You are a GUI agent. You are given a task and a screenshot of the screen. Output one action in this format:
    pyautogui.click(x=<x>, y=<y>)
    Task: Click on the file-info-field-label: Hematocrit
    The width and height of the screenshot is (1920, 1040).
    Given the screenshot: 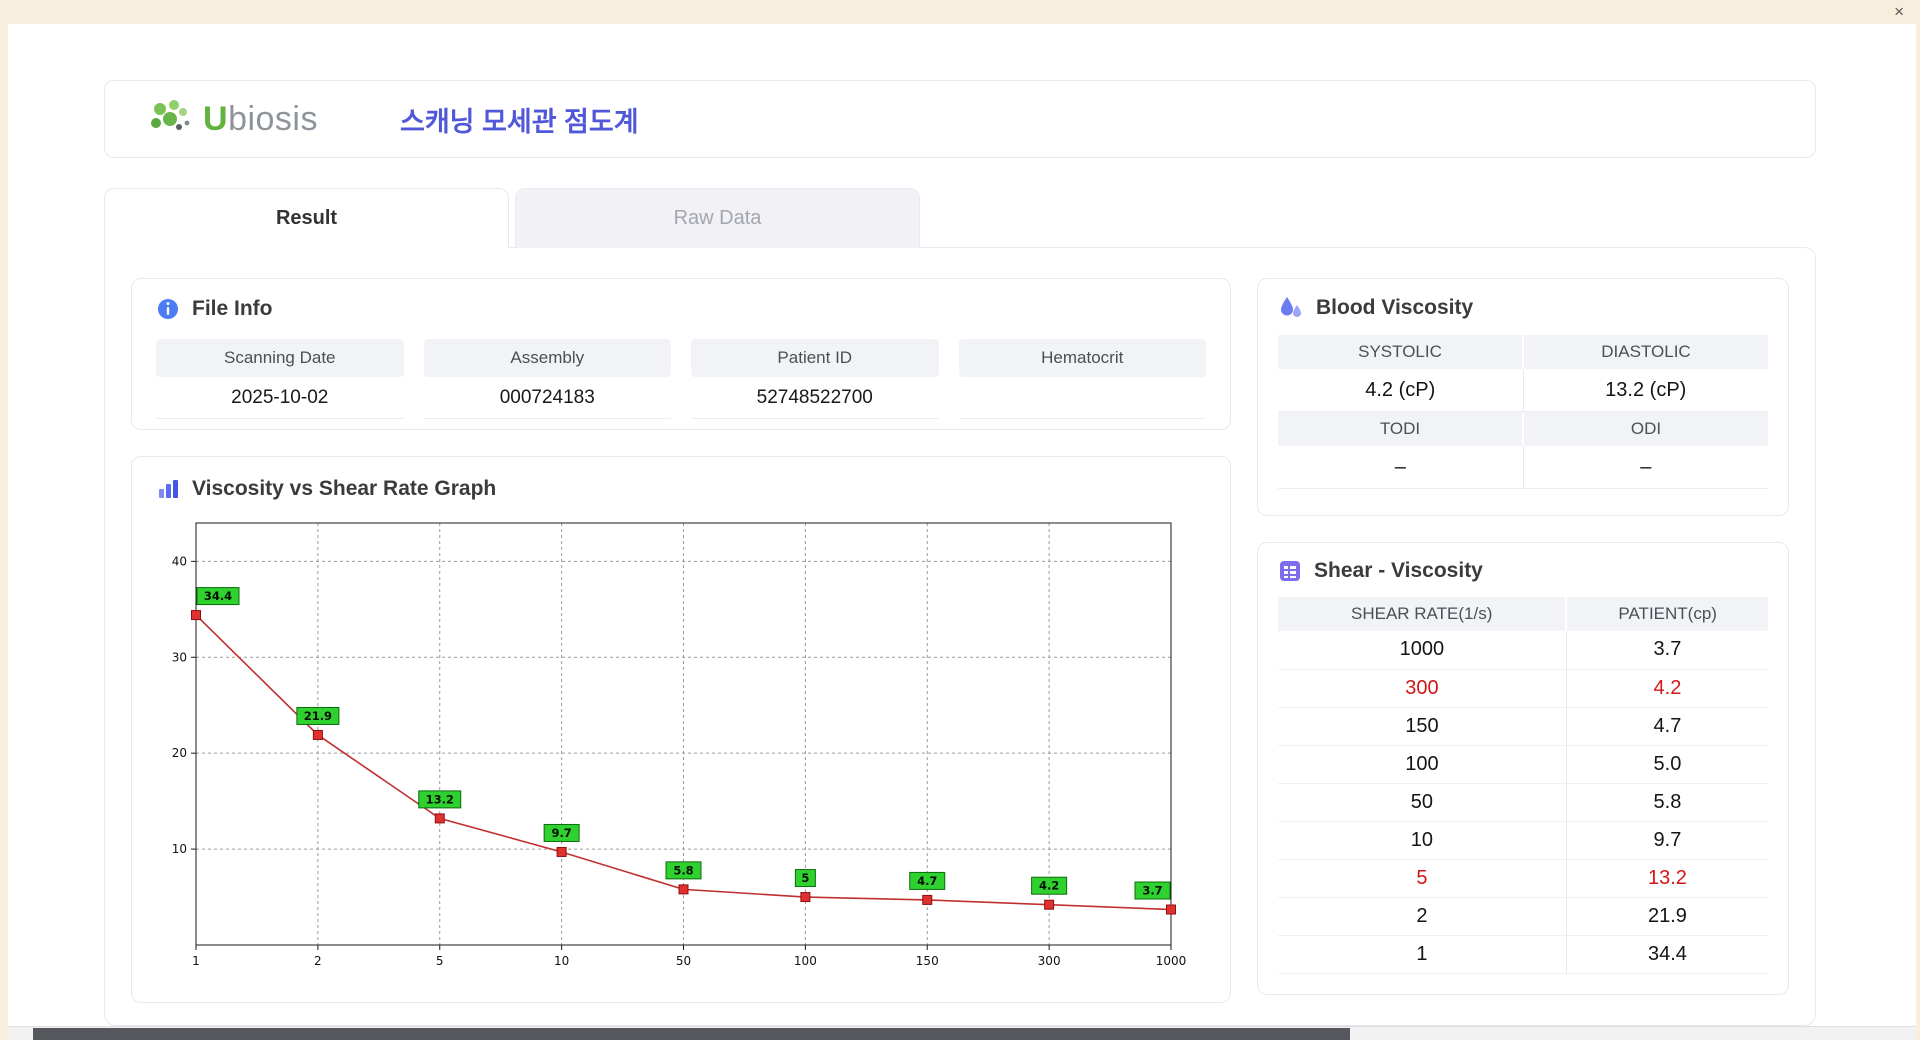 What is the action you would take?
    pyautogui.click(x=1082, y=358)
    